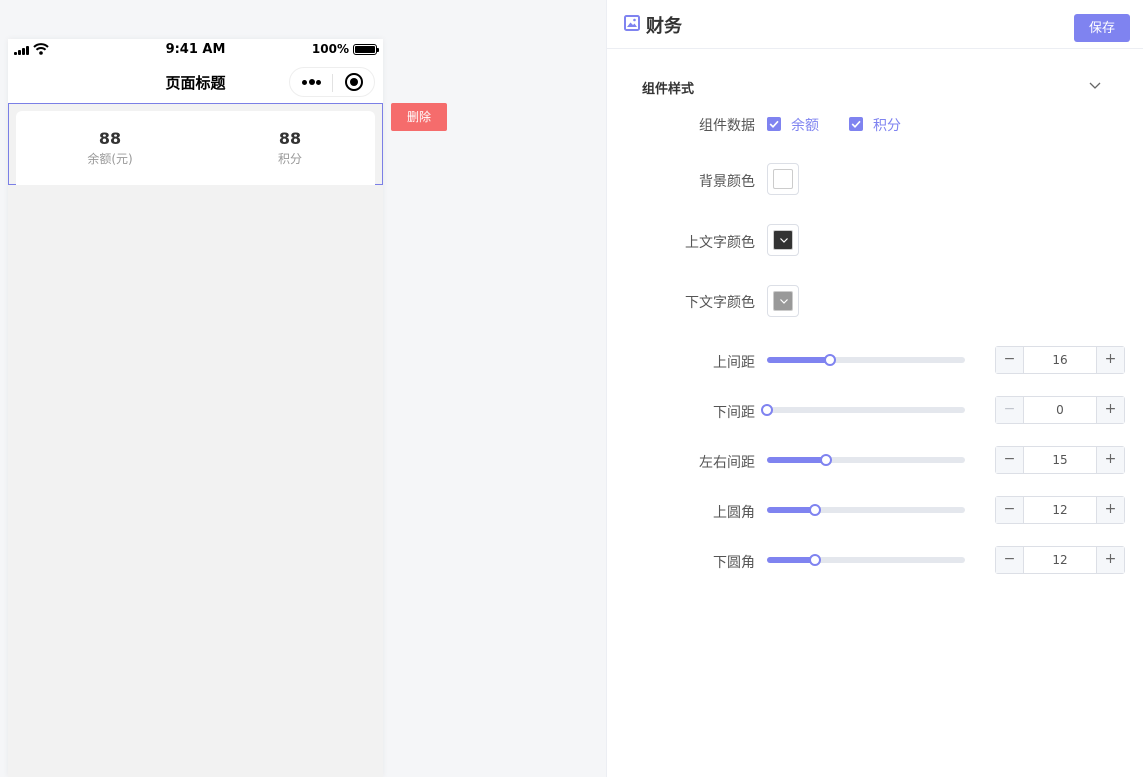  Describe the element at coordinates (330, 49) in the screenshot. I see `battery-percent: 100%` at that location.